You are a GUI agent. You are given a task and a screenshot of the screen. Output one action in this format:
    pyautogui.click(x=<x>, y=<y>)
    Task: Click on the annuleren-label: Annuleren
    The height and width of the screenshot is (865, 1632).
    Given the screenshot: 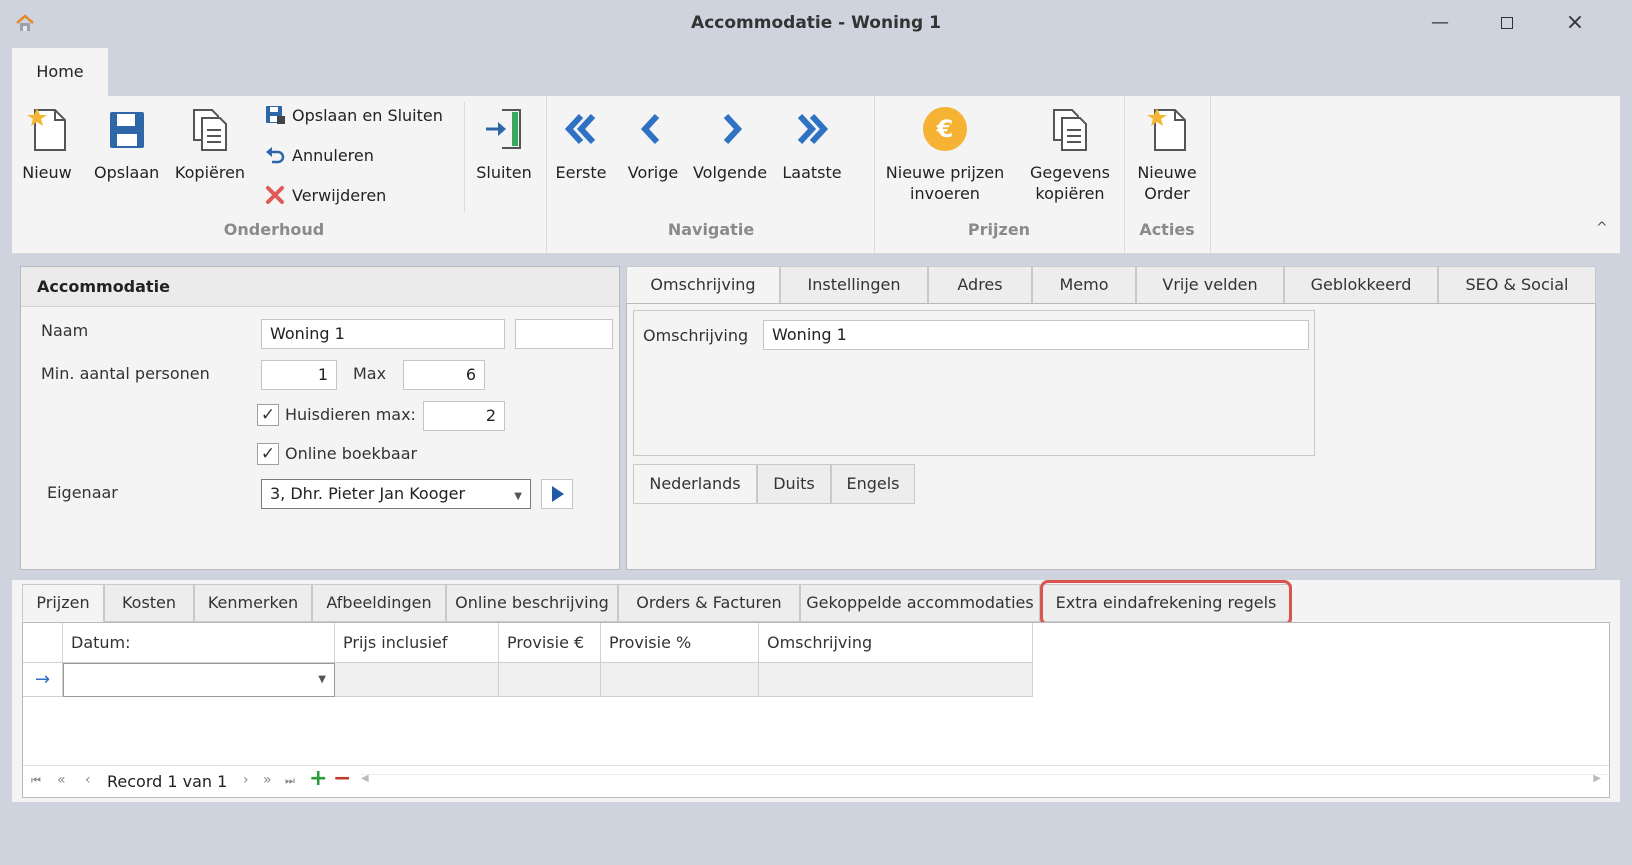 What is the action you would take?
    pyautogui.click(x=333, y=155)
    